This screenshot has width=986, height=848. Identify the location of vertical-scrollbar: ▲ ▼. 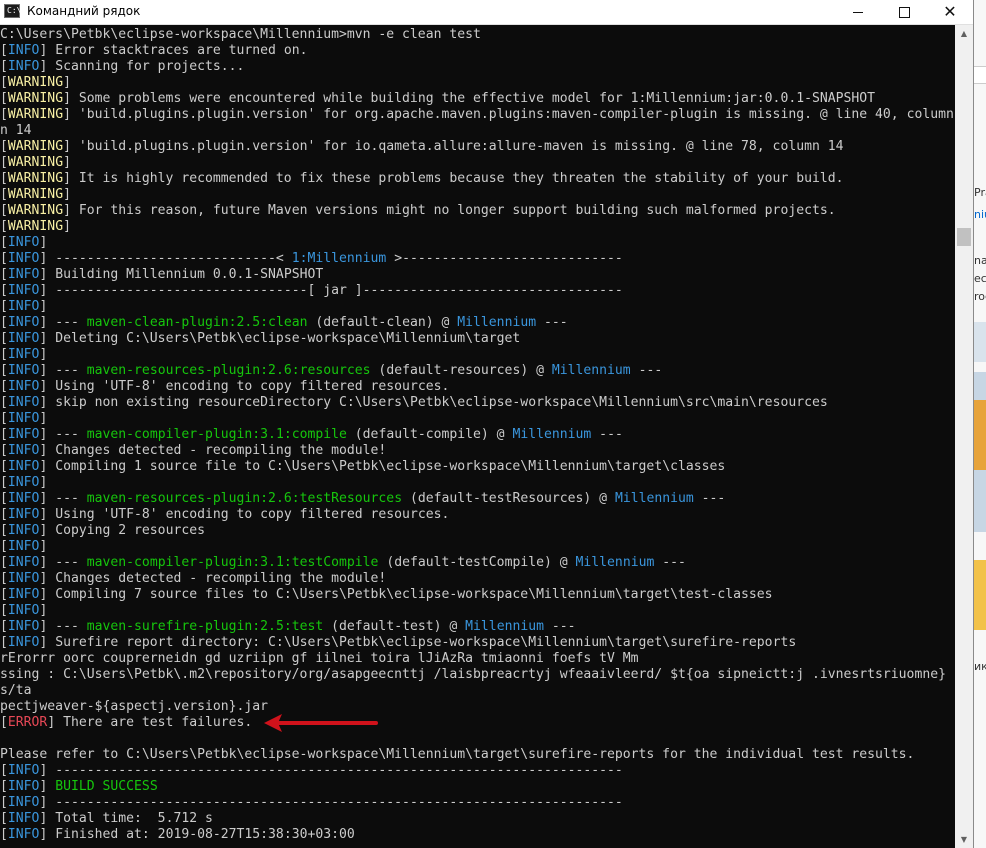
(964, 436).